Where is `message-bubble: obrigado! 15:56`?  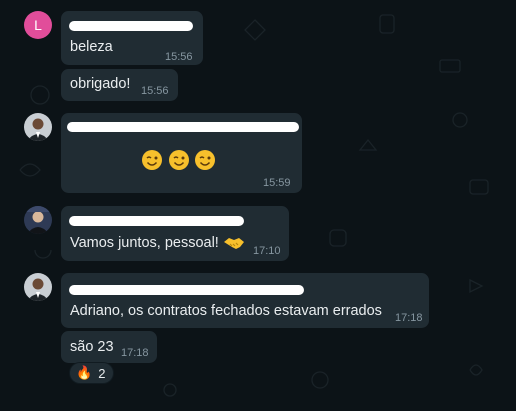
message-bubble: obrigado! 15:56 is located at coordinates (119, 85).